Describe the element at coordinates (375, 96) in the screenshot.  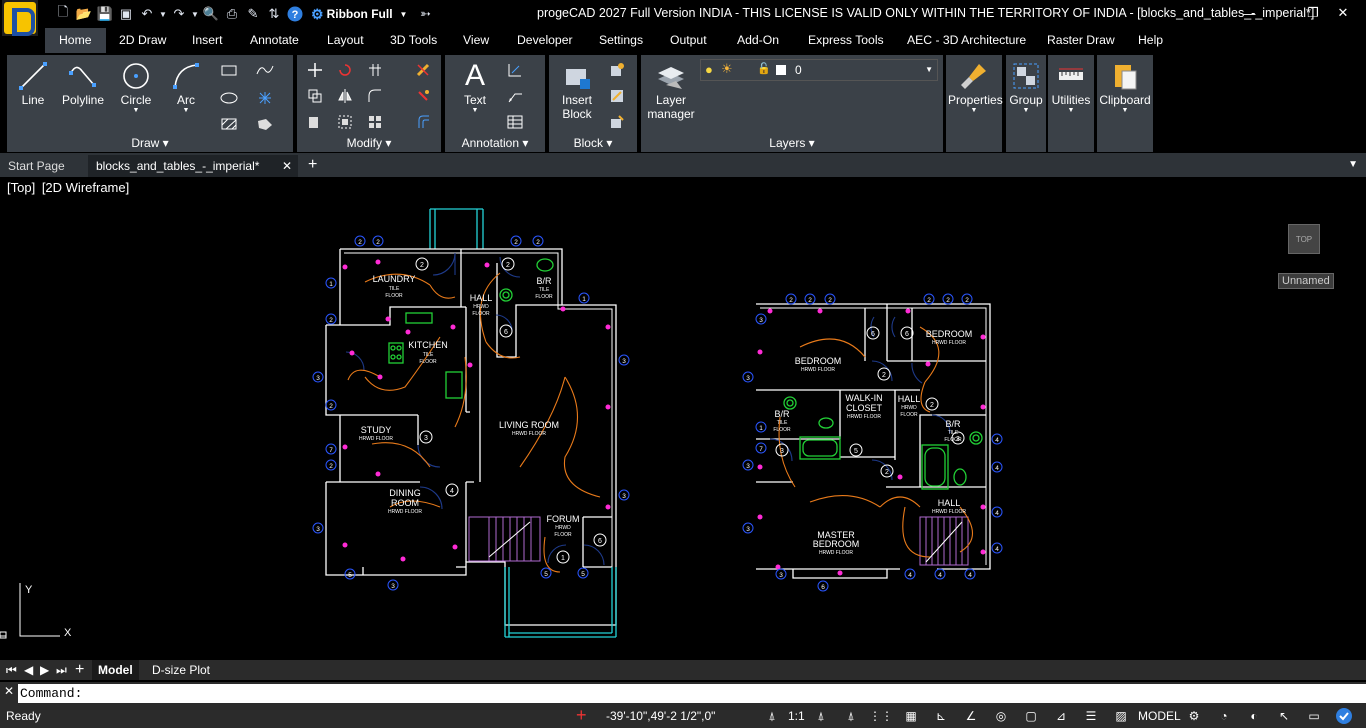
I see `fillet-icon` at that location.